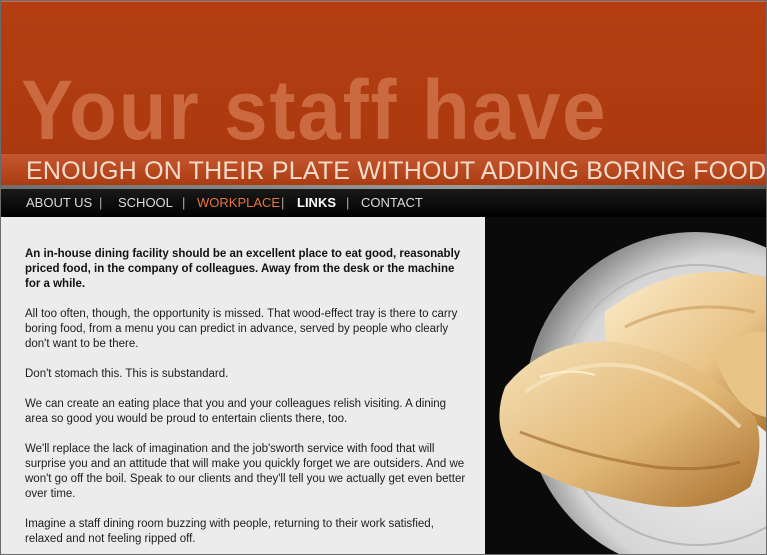 The width and height of the screenshot is (767, 555). I want to click on body-paragraph: Don't stomach this. This is substandard., so click(127, 374).